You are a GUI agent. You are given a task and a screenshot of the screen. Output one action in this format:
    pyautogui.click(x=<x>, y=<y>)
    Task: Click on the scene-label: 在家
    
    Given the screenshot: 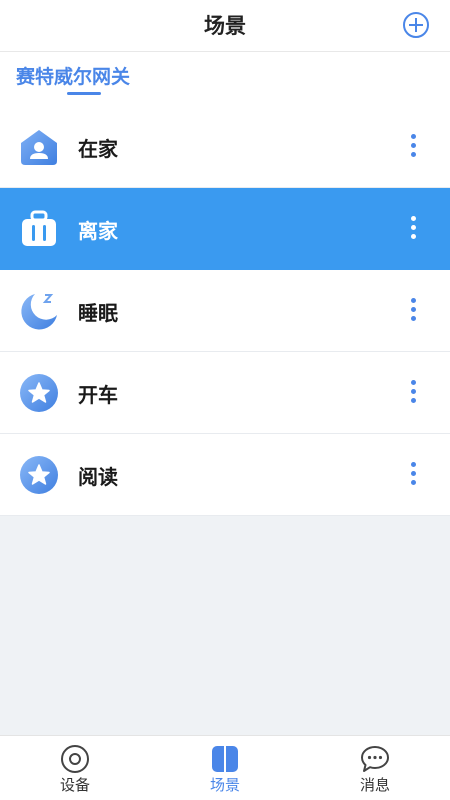 What is the action you would take?
    pyautogui.click(x=98, y=149)
    